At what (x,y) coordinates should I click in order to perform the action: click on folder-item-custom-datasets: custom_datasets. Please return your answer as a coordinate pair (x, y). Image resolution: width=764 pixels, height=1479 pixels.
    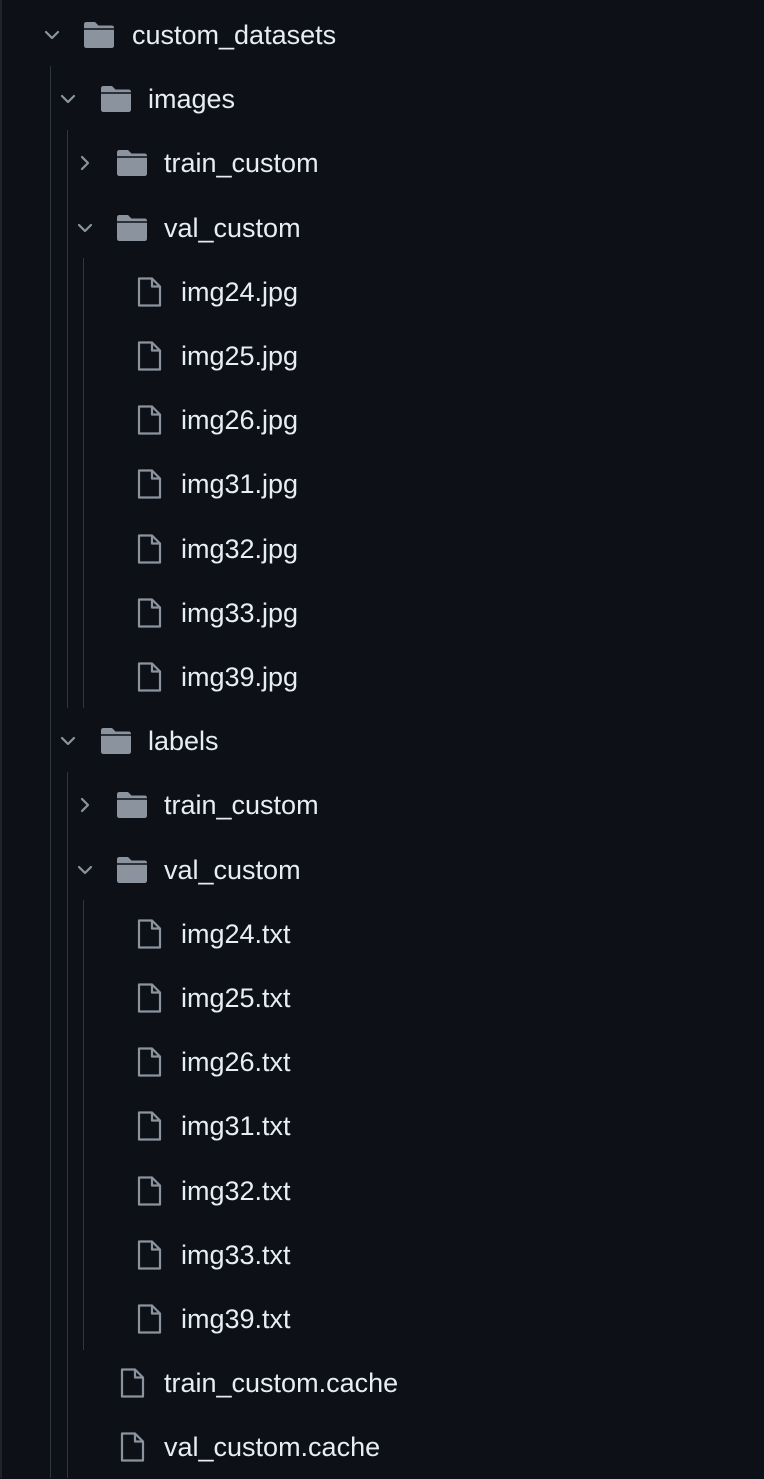
    Looking at the image, I should click on (383, 35).